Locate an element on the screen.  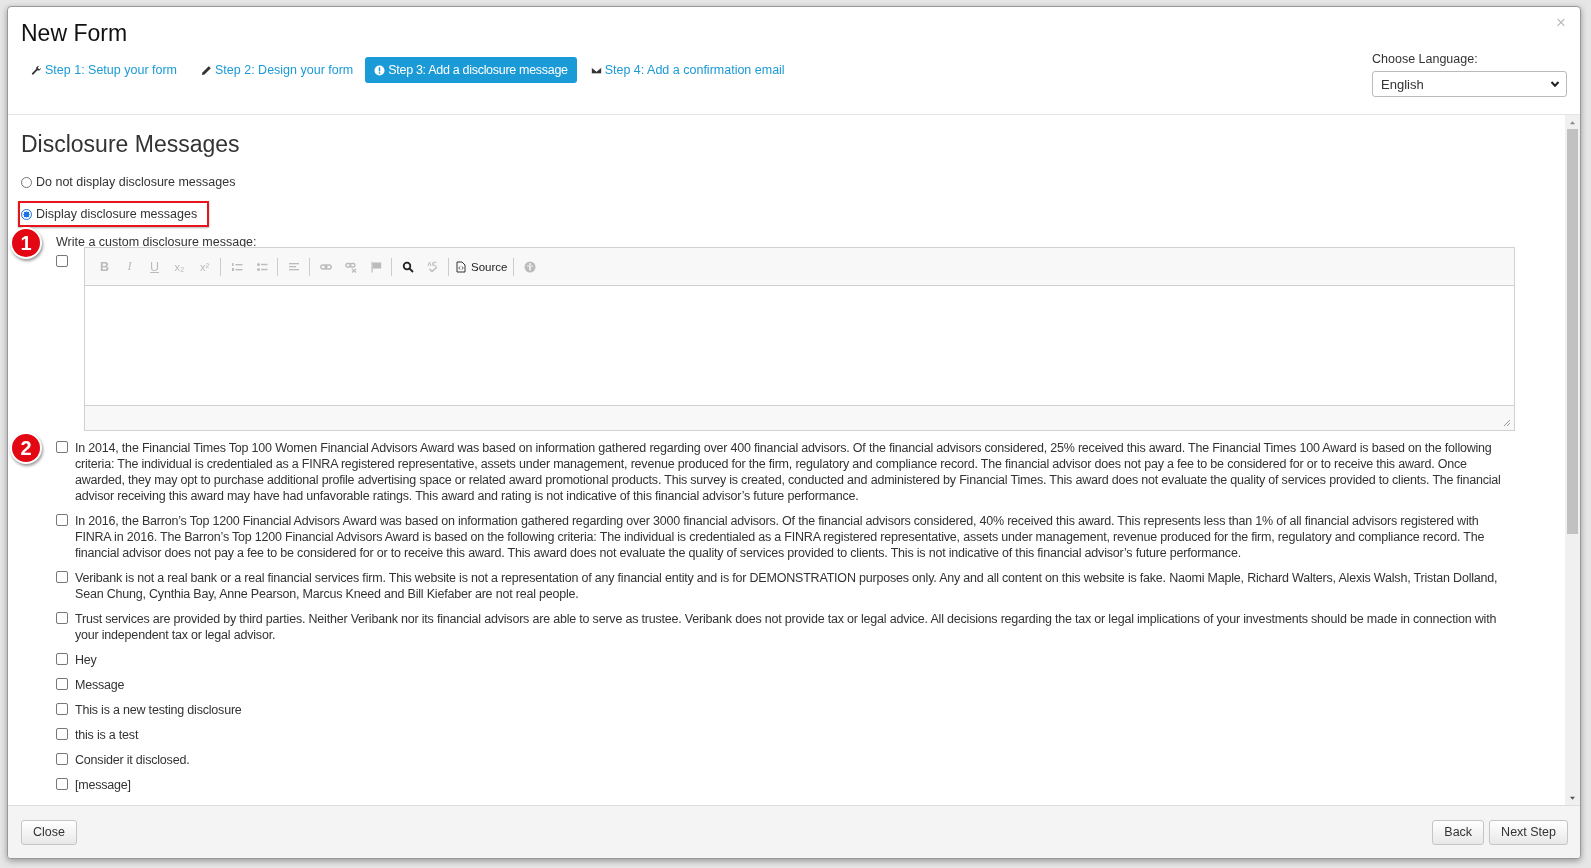
radio-button is located at coordinates (26, 214).